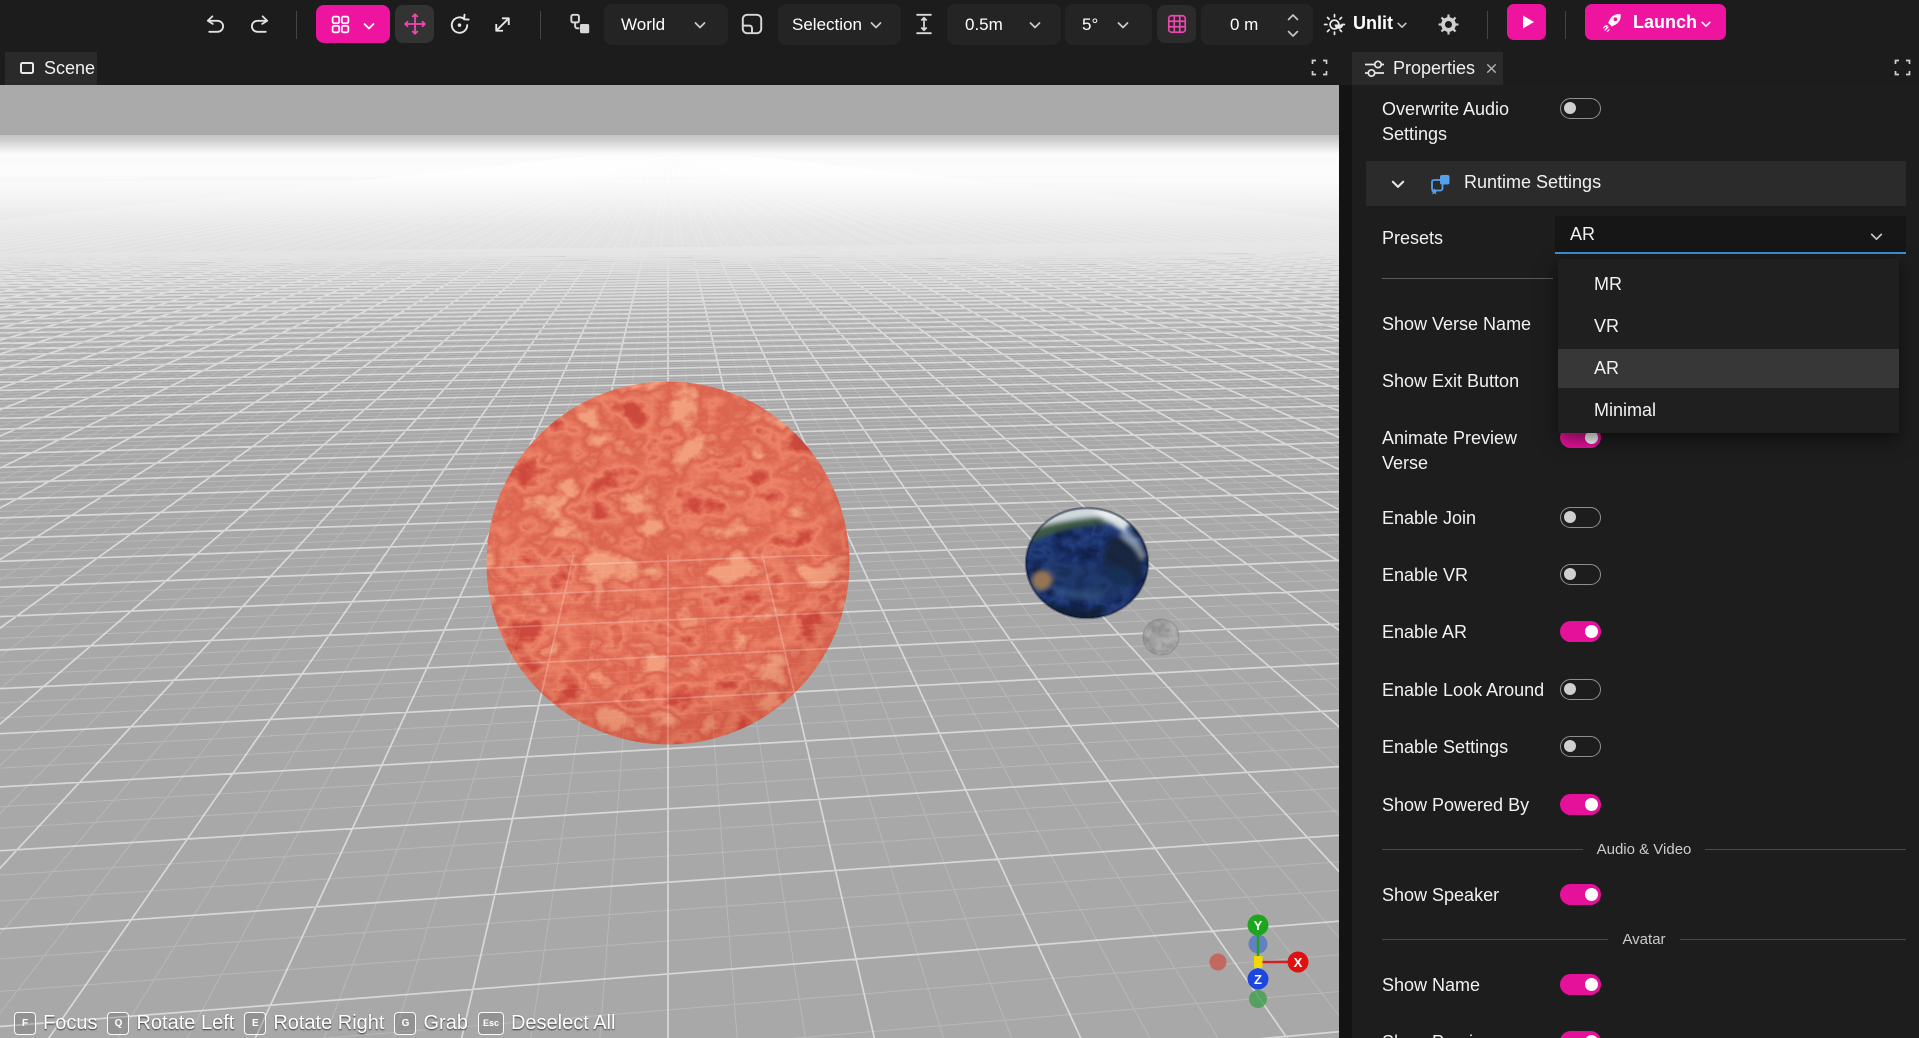 The image size is (1919, 1038). I want to click on svg-text: Y, so click(1258, 925).